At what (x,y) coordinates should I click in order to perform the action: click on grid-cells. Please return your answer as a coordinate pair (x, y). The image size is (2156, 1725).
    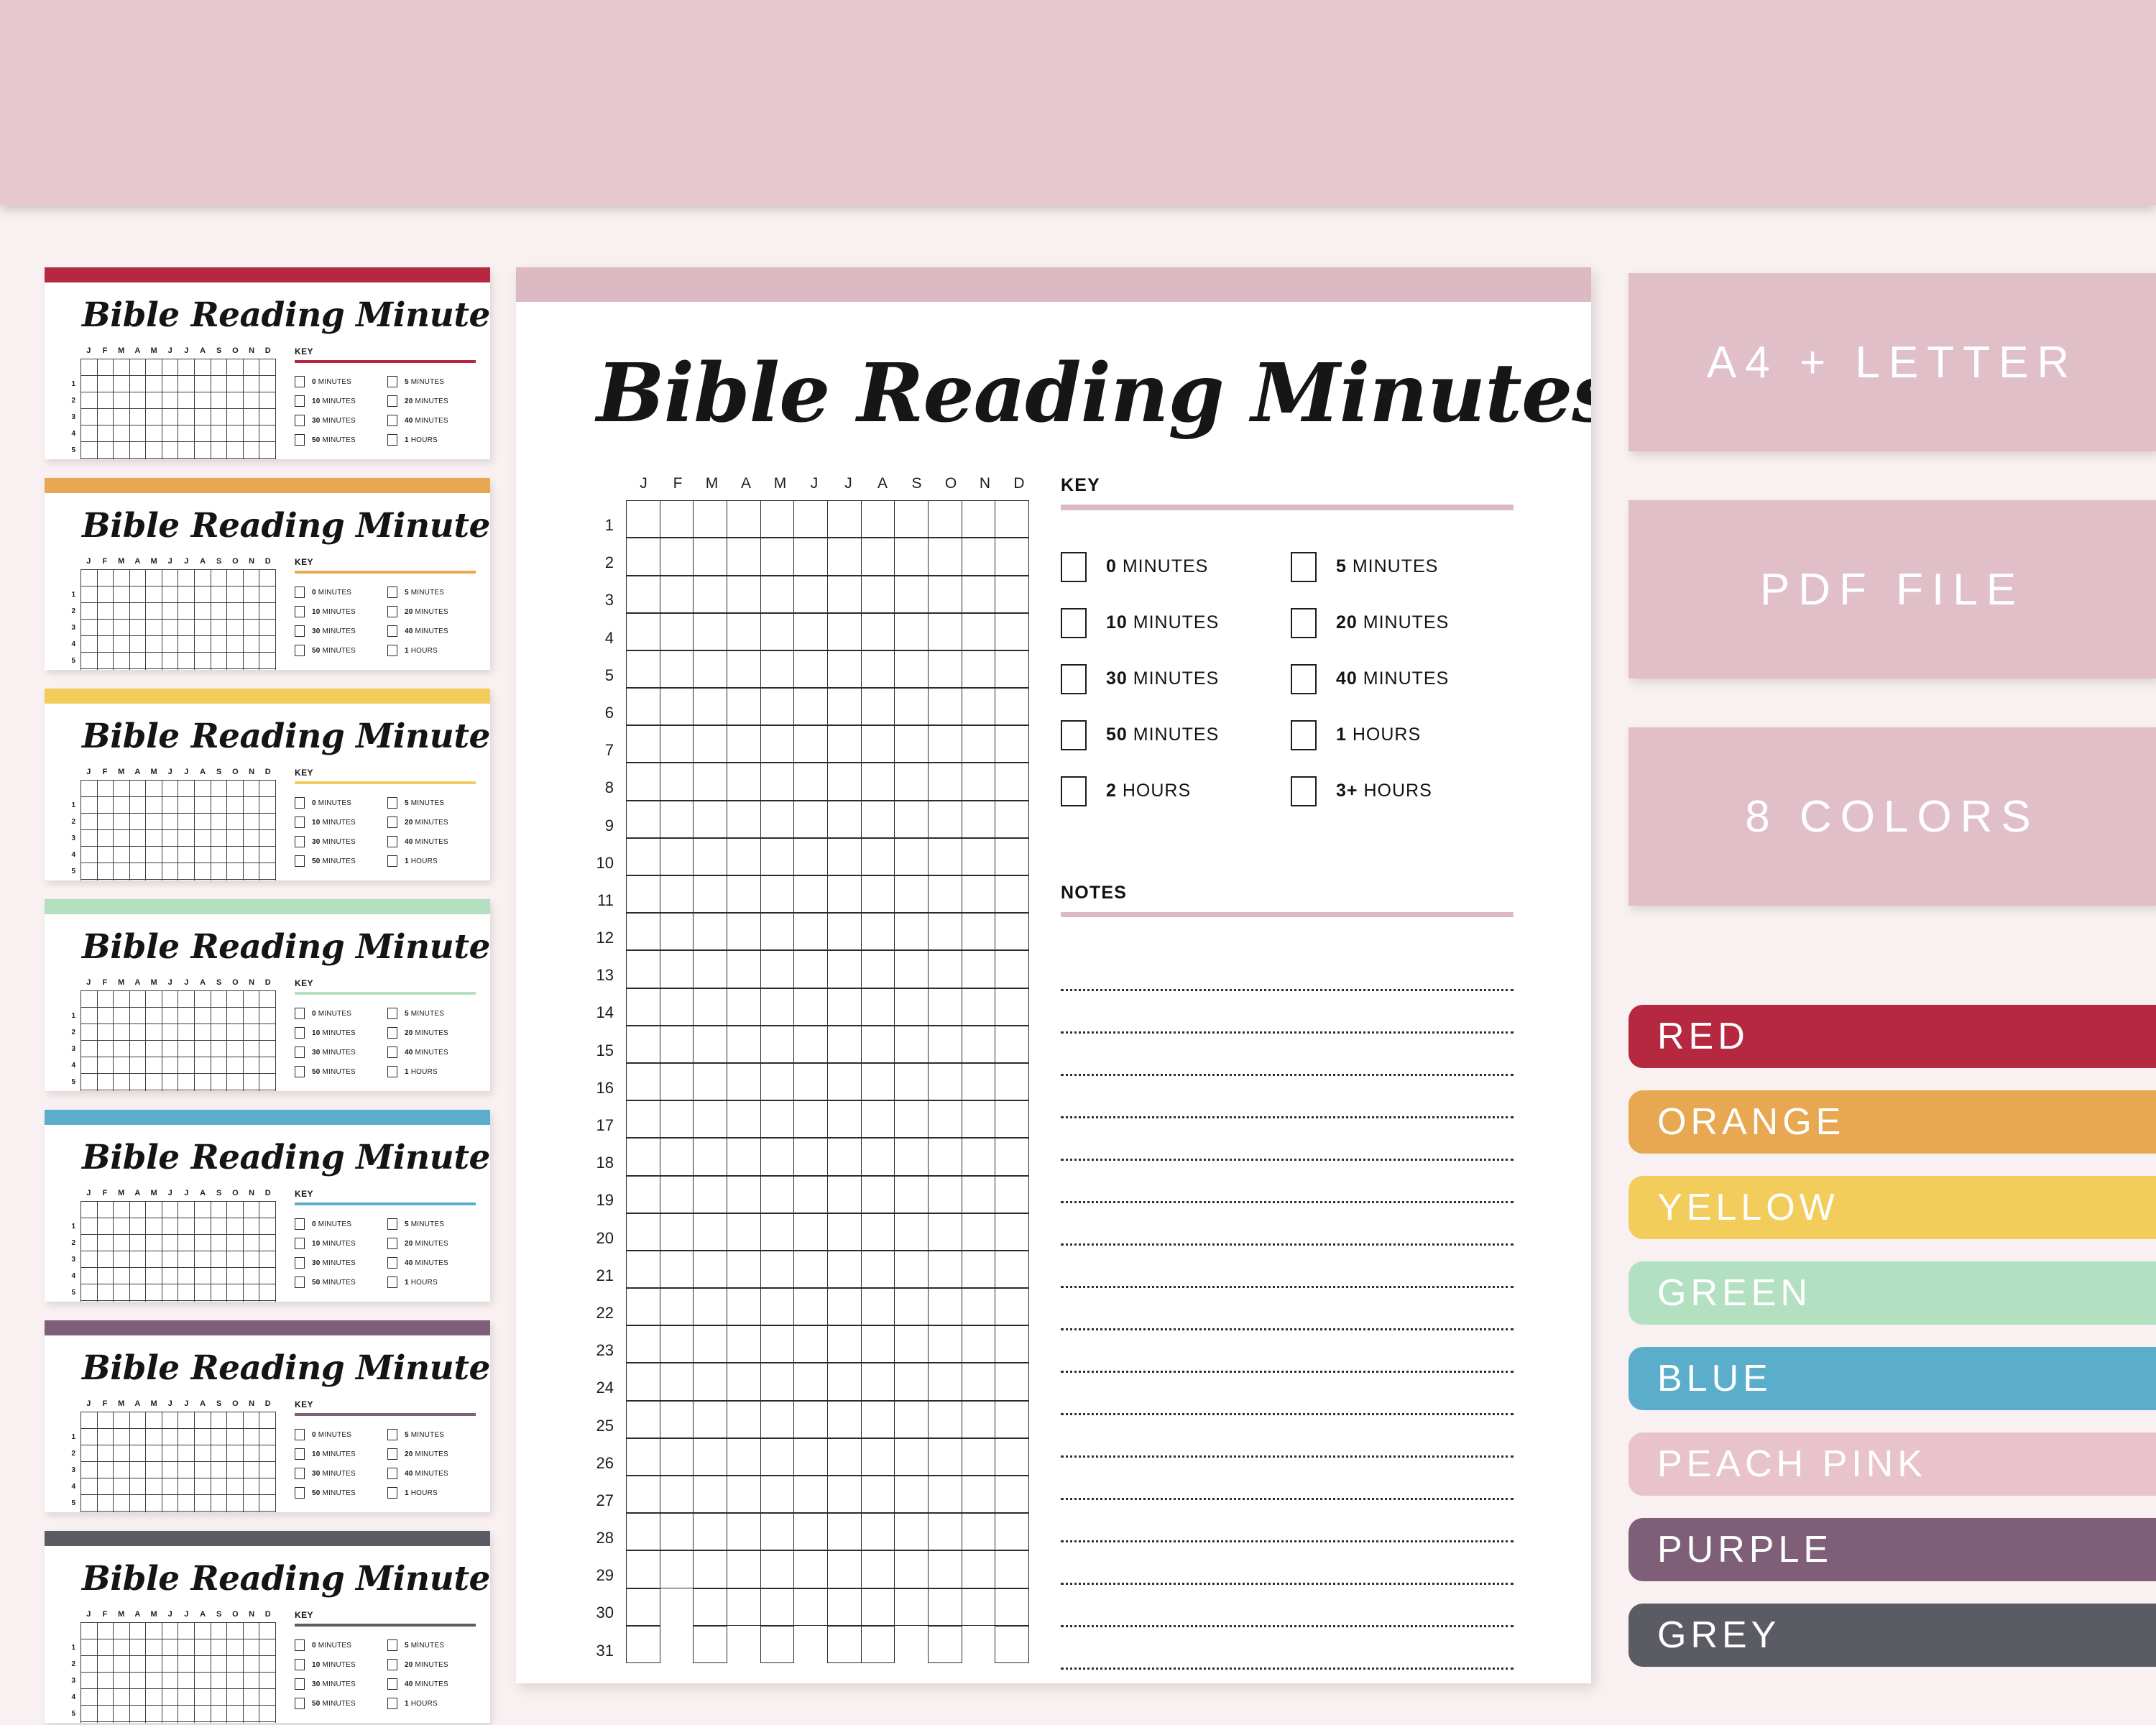
    Looking at the image, I should click on (831, 1082).